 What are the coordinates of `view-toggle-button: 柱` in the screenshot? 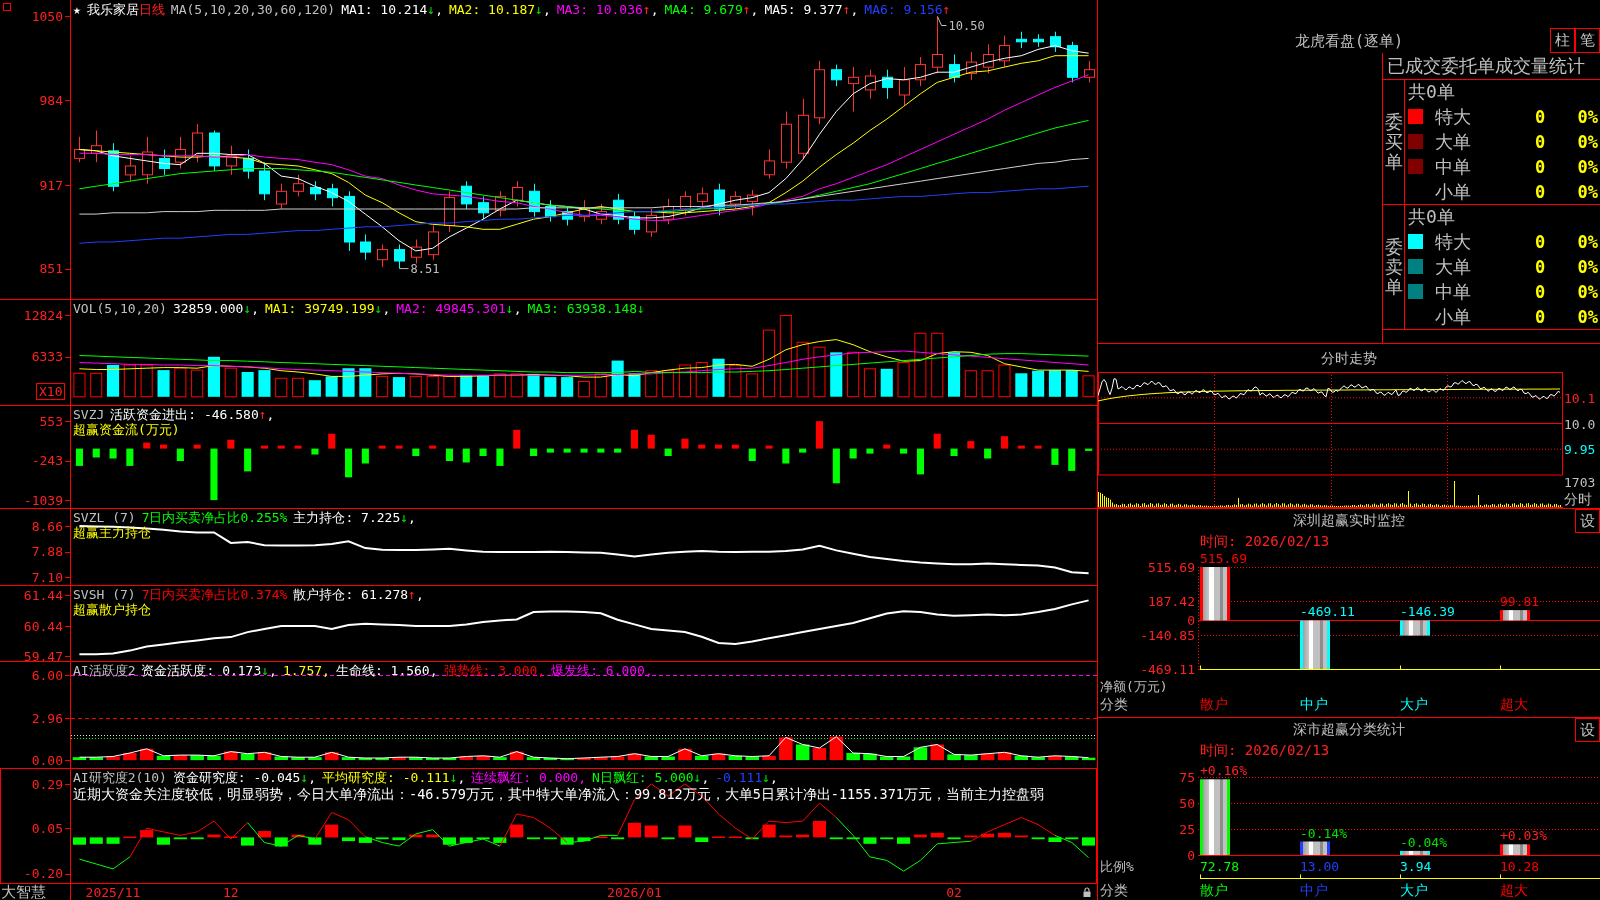 It's located at (1562, 40).